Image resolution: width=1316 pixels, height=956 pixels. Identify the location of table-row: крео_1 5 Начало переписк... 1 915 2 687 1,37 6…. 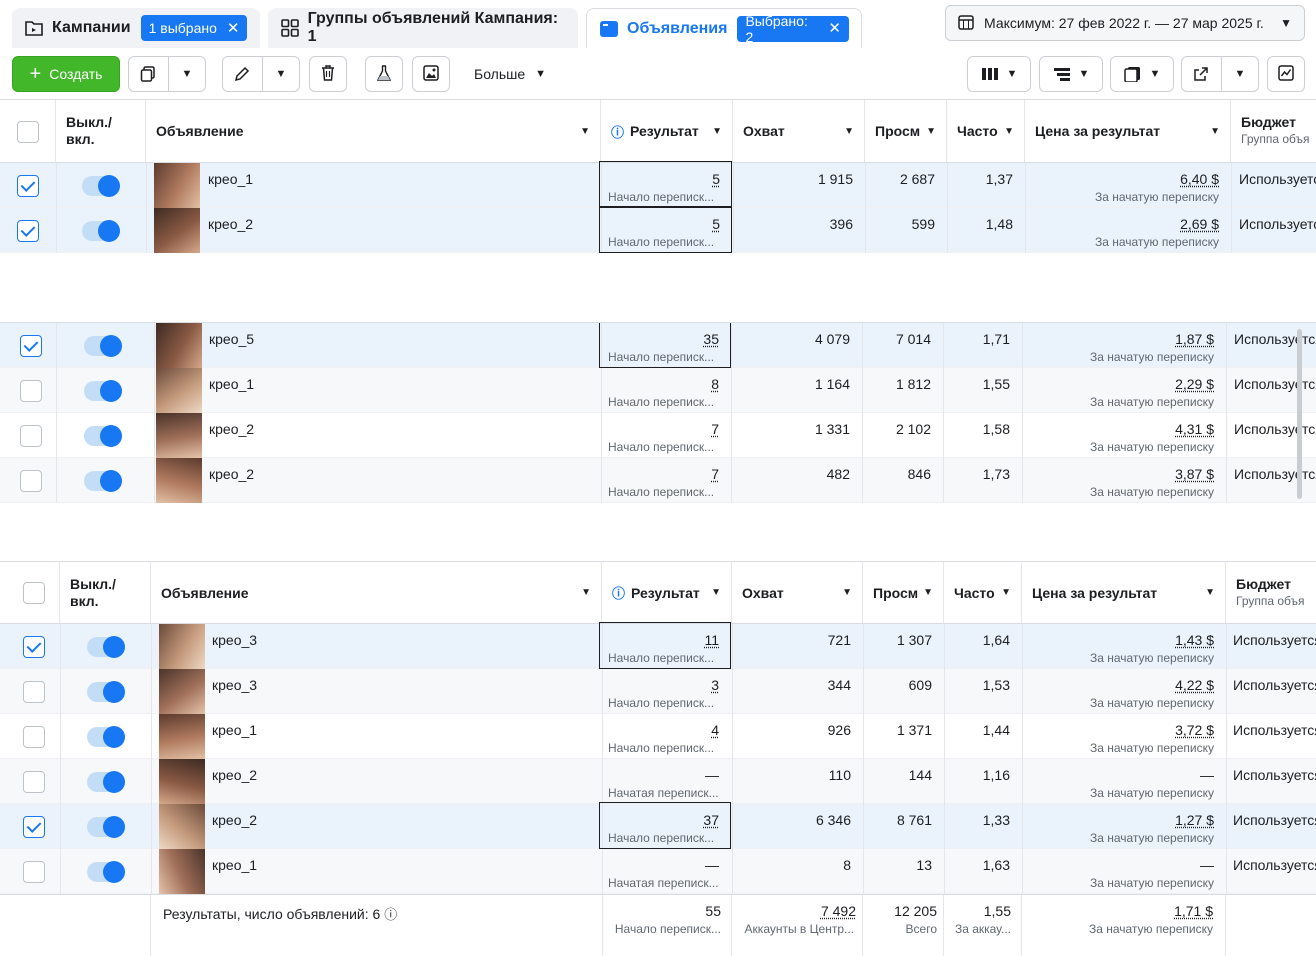
(658, 184).